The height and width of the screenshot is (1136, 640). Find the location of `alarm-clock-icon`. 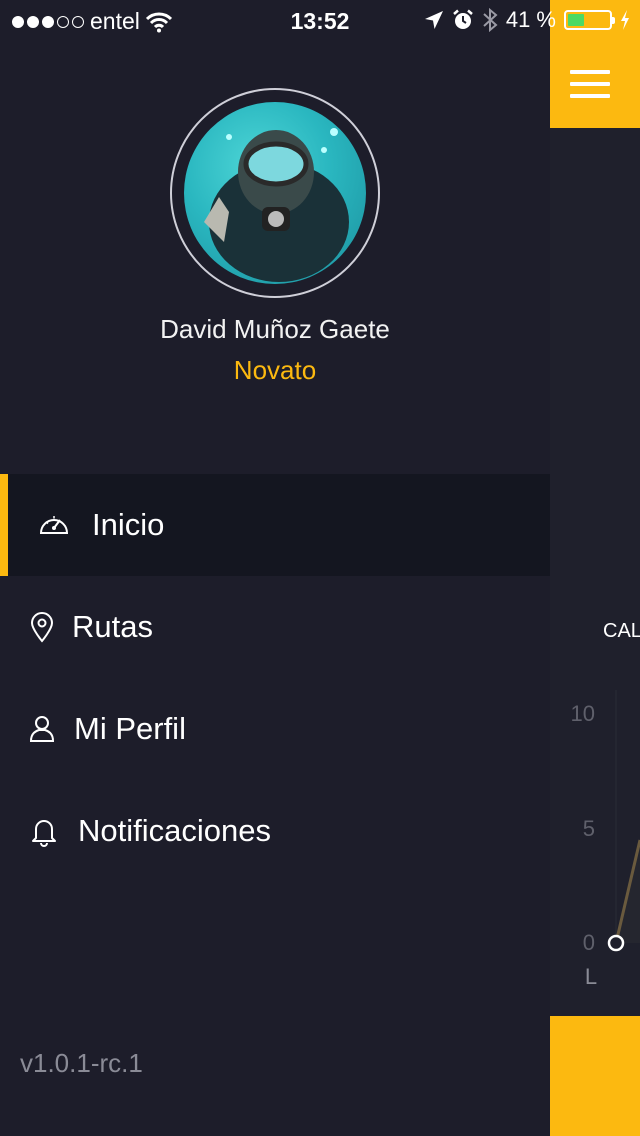

alarm-clock-icon is located at coordinates (463, 20).